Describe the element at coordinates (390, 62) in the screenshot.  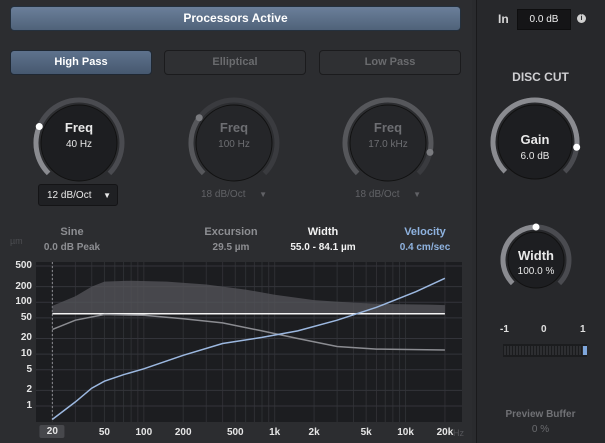
I see `low-pass-button: Low Pass` at that location.